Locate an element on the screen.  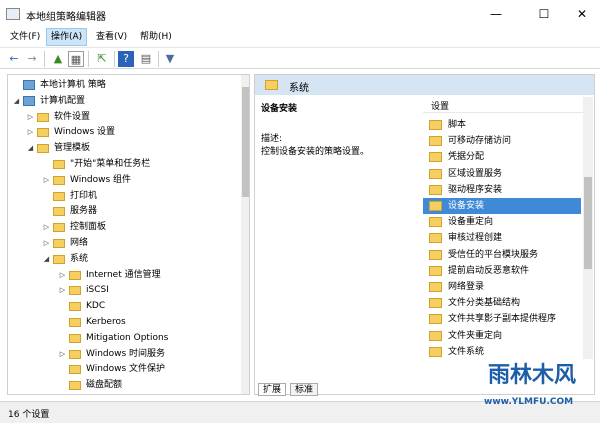
setting-list-item: 文件共享影子副本提供程序 is located at coordinates (502, 319).